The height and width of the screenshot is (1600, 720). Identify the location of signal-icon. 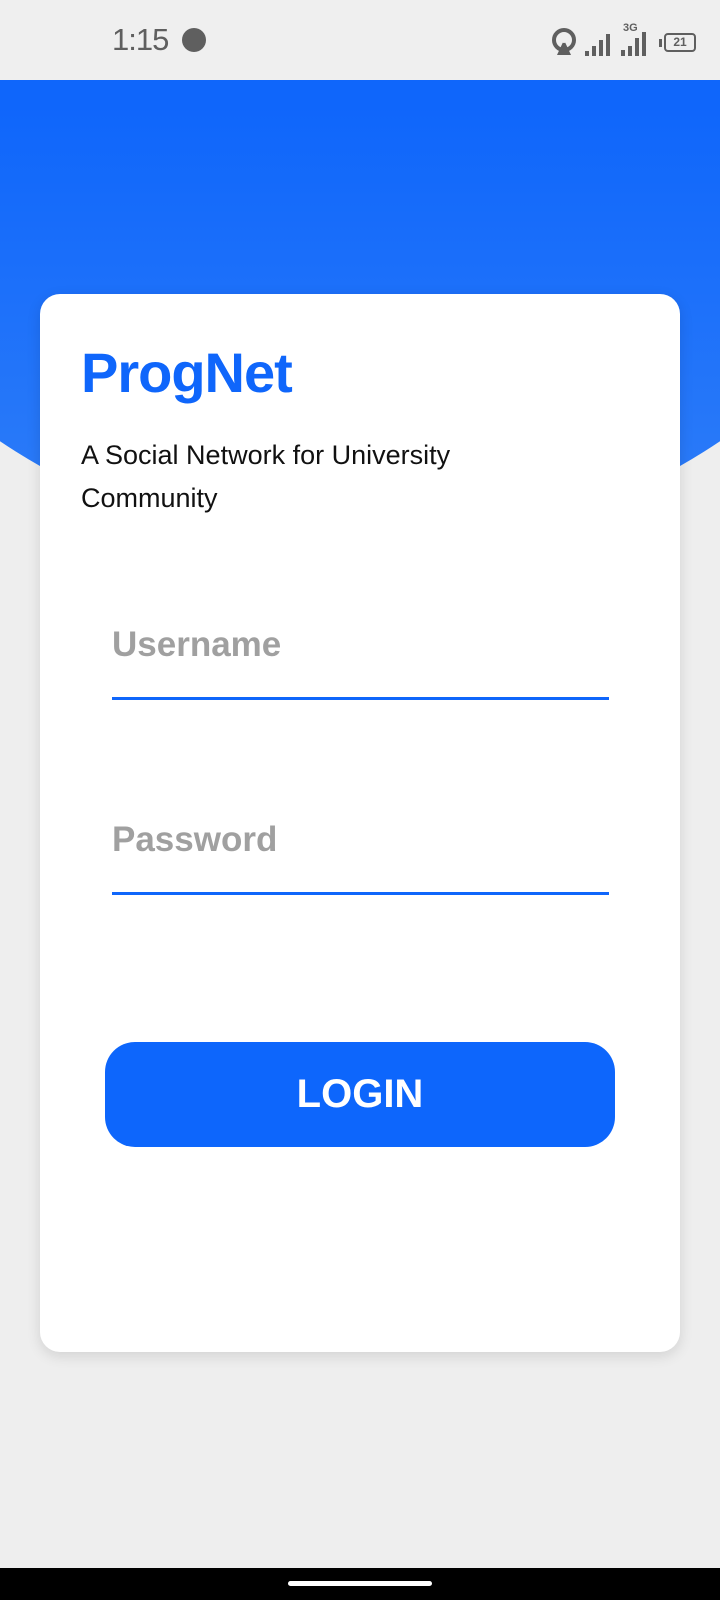
(597, 45).